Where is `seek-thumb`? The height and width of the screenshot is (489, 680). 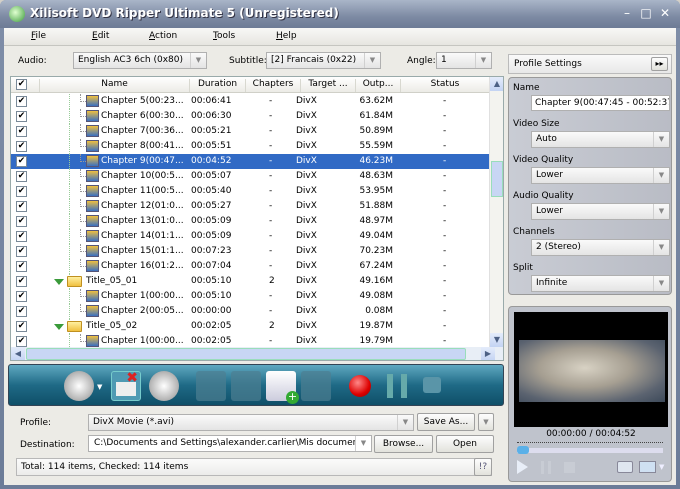 seek-thumb is located at coordinates (523, 450).